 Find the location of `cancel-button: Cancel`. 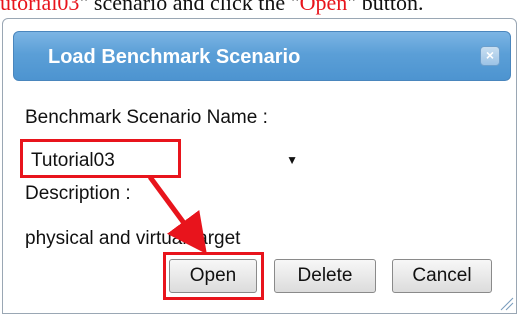

cancel-button: Cancel is located at coordinates (442, 276).